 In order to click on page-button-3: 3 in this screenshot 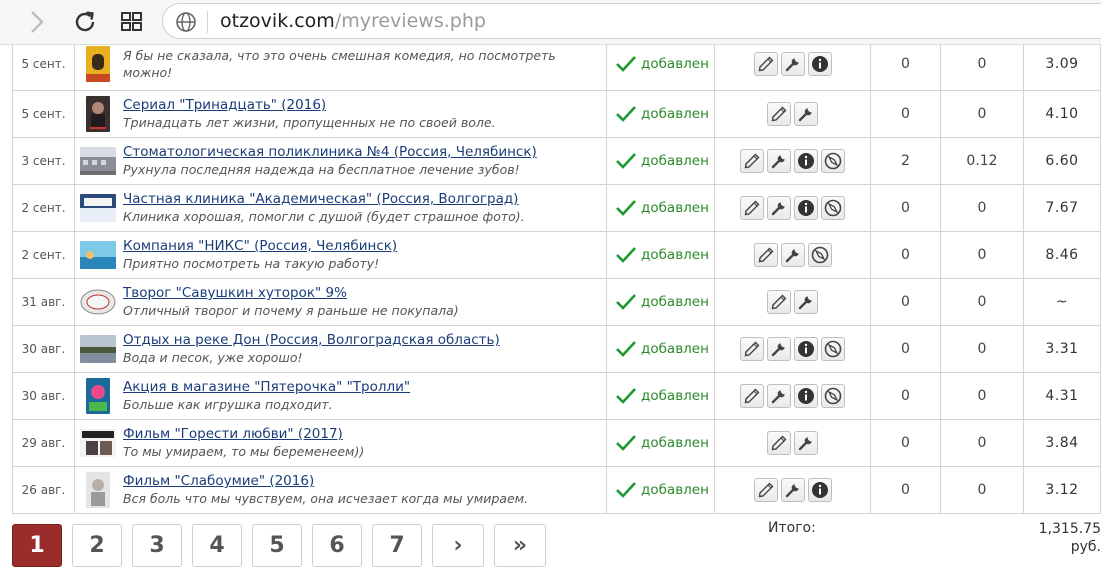, I will do `click(157, 545)`.